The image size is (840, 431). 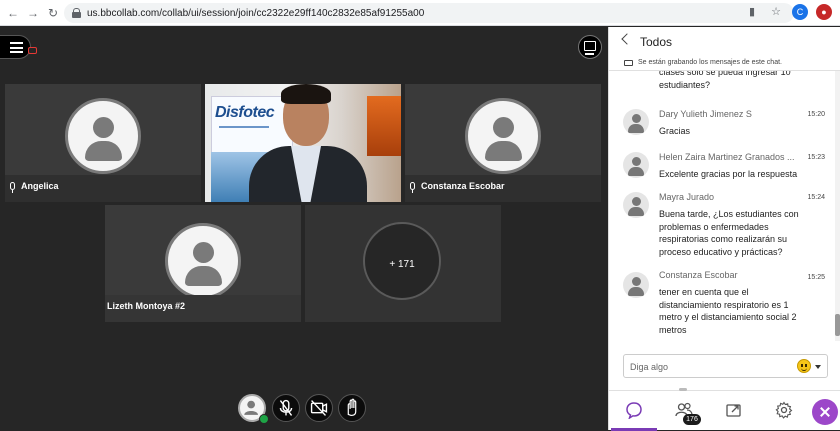 I want to click on camera-off-icon, so click(x=319, y=408).